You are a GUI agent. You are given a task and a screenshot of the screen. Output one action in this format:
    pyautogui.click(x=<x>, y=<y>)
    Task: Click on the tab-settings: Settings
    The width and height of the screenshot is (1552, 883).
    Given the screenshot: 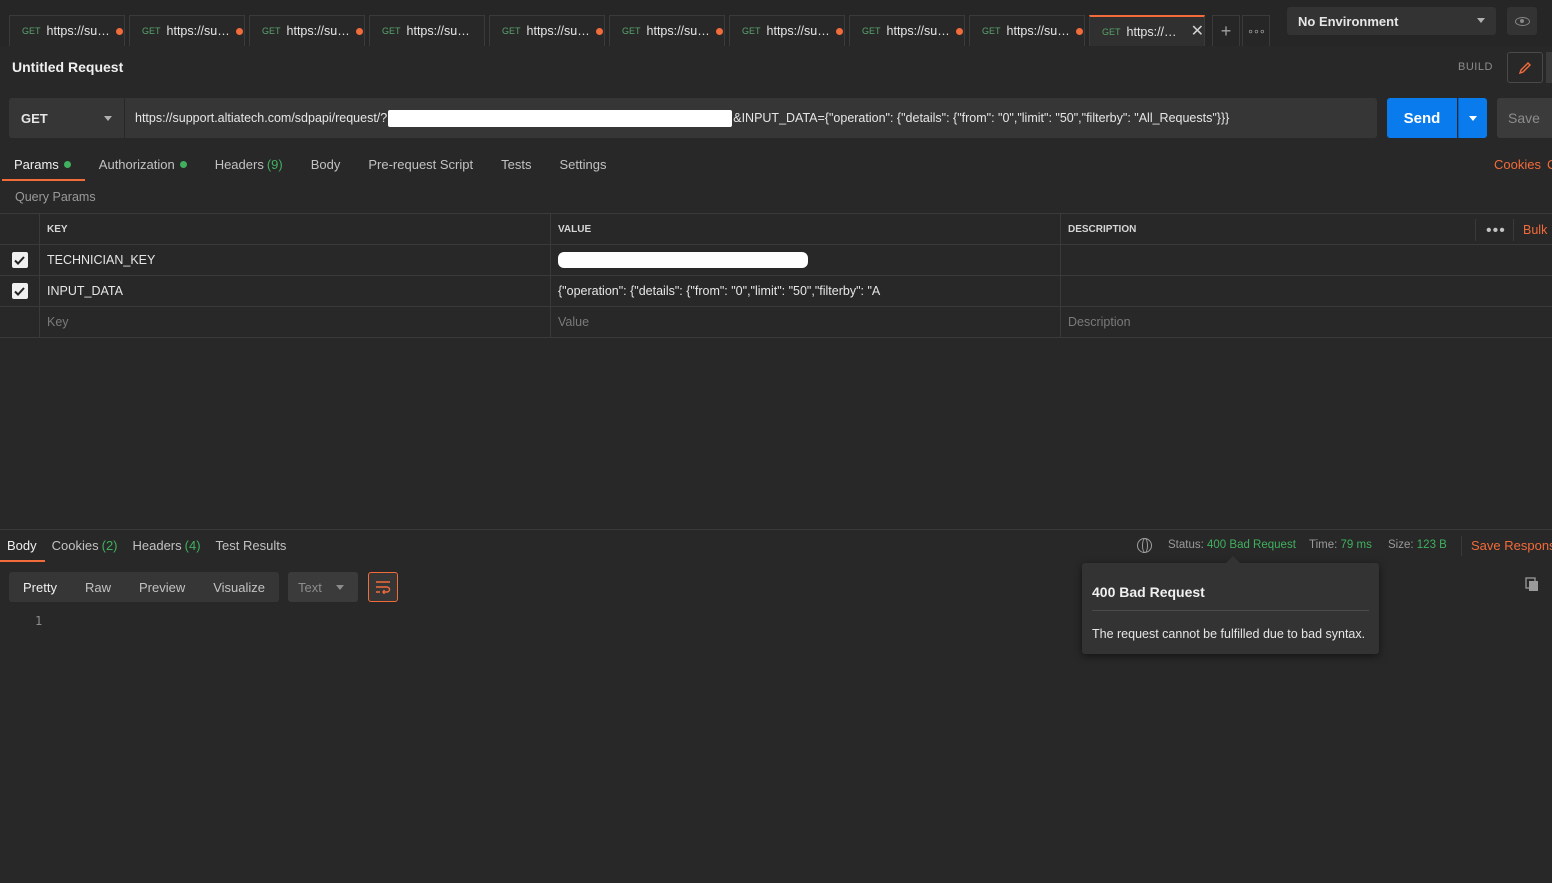 What is the action you would take?
    pyautogui.click(x=582, y=165)
    